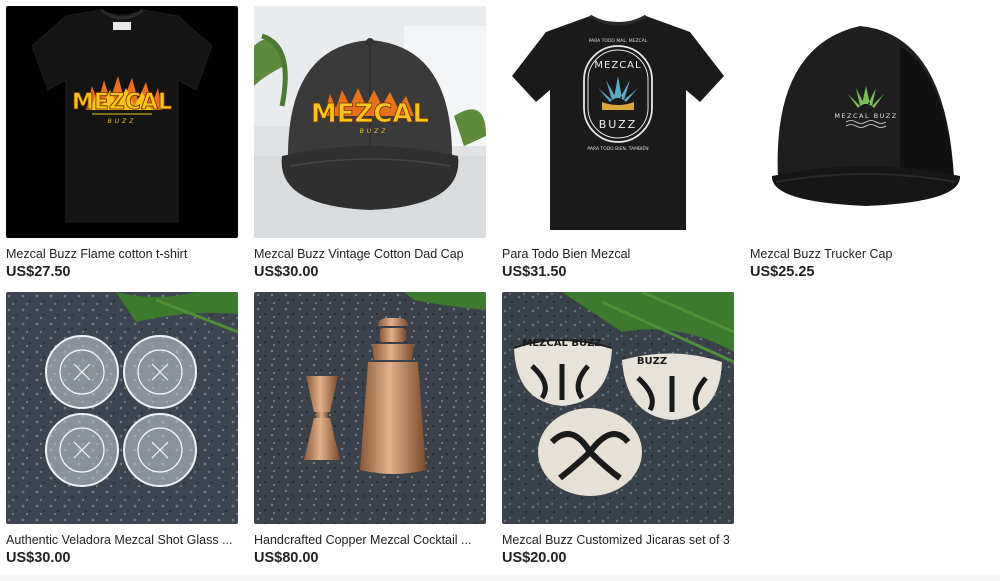 The height and width of the screenshot is (581, 1000). I want to click on painted-jicaras-image: MEZCAL BUZZ BUZZ, so click(618, 408).